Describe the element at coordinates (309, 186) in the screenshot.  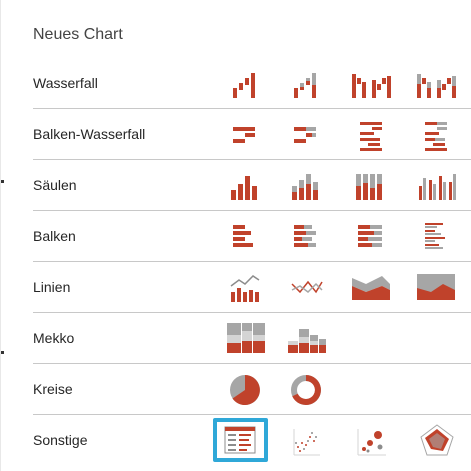
I see `column-stacked-icon` at that location.